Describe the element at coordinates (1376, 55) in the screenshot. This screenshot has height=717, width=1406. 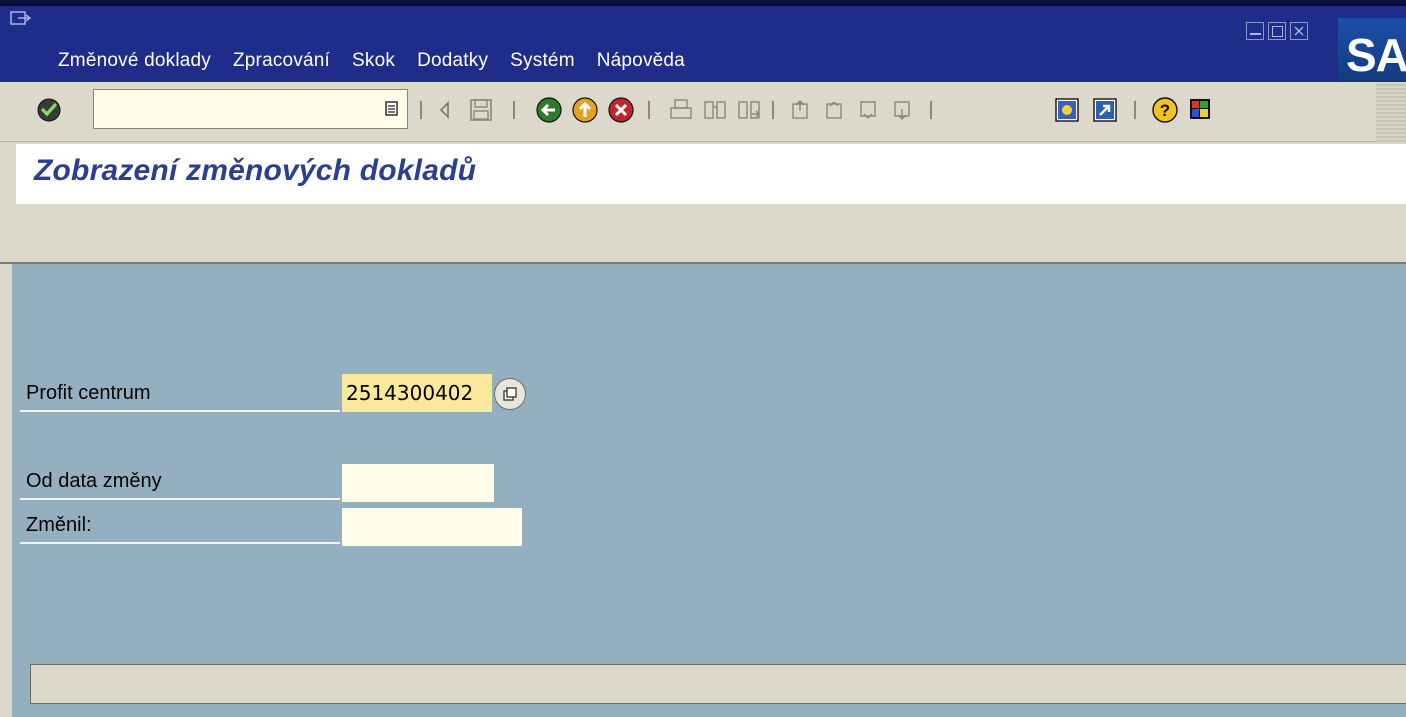
I see `logo-text: SA` at that location.